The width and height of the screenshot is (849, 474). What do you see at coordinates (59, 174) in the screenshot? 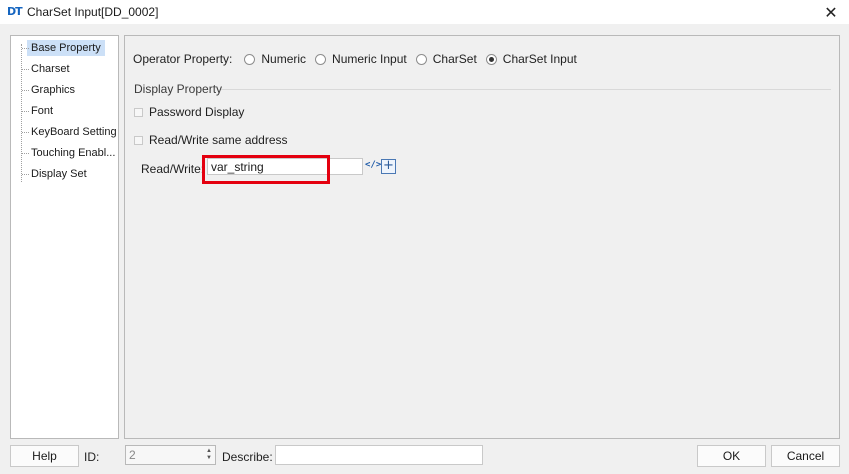
I see `tree-item-label: Display Set` at bounding box center [59, 174].